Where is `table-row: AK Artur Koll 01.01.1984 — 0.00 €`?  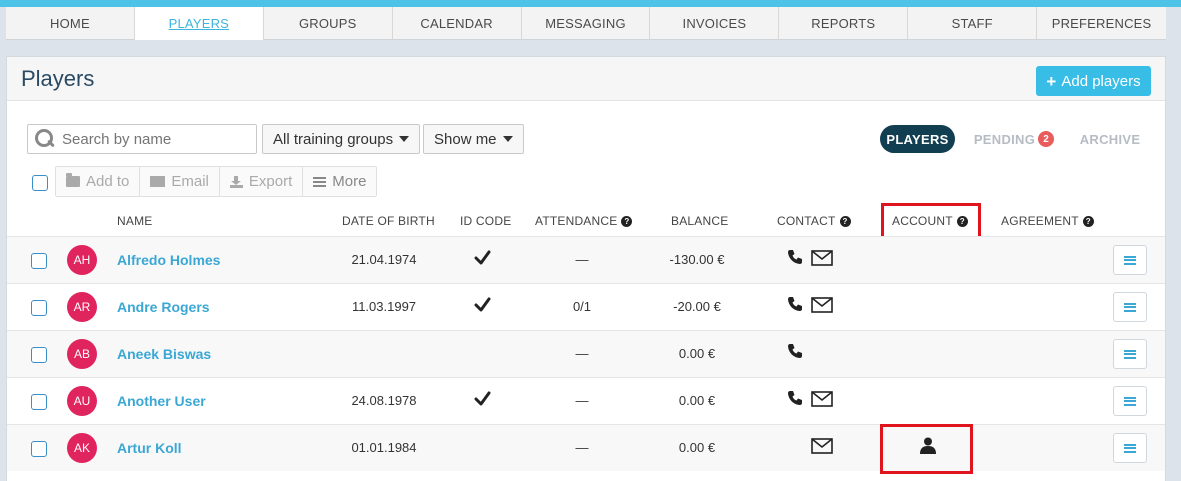
table-row: AK Artur Koll 01.01.1984 — 0.00 € is located at coordinates (586, 447).